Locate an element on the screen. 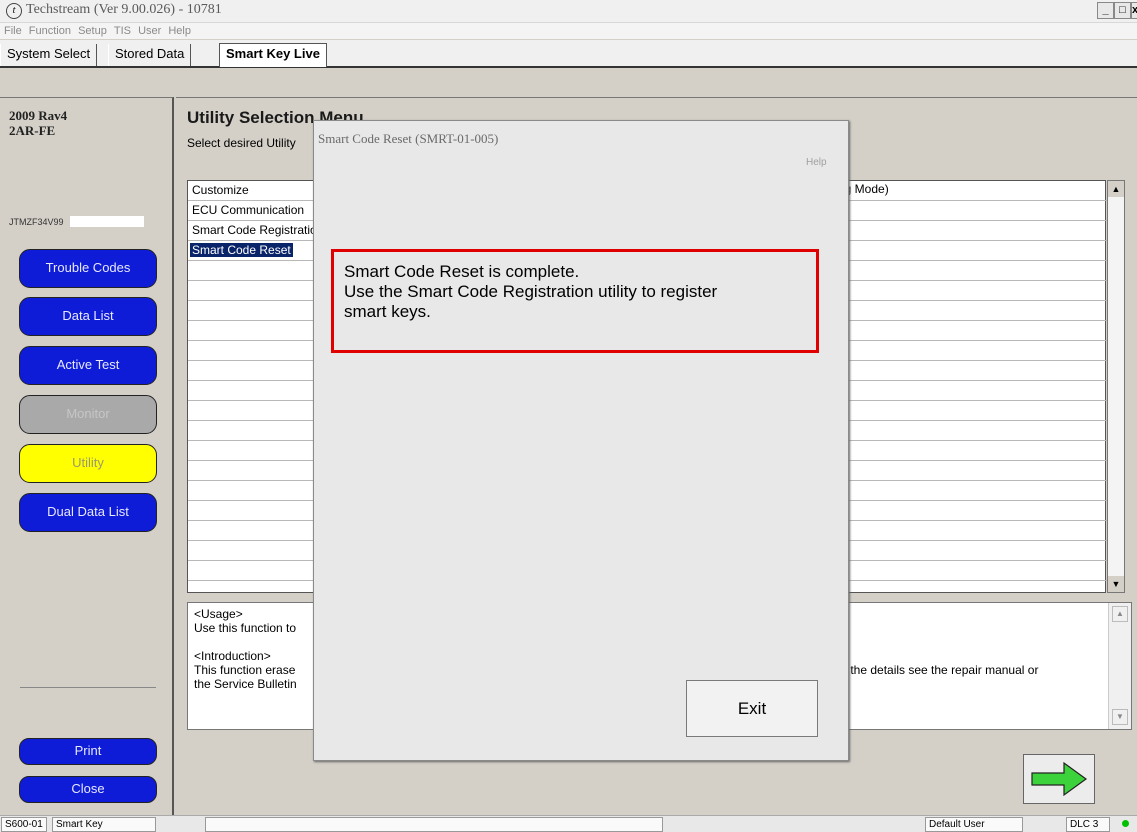  intro-text-tail: r the details see the repair manual or is located at coordinates (941, 670).